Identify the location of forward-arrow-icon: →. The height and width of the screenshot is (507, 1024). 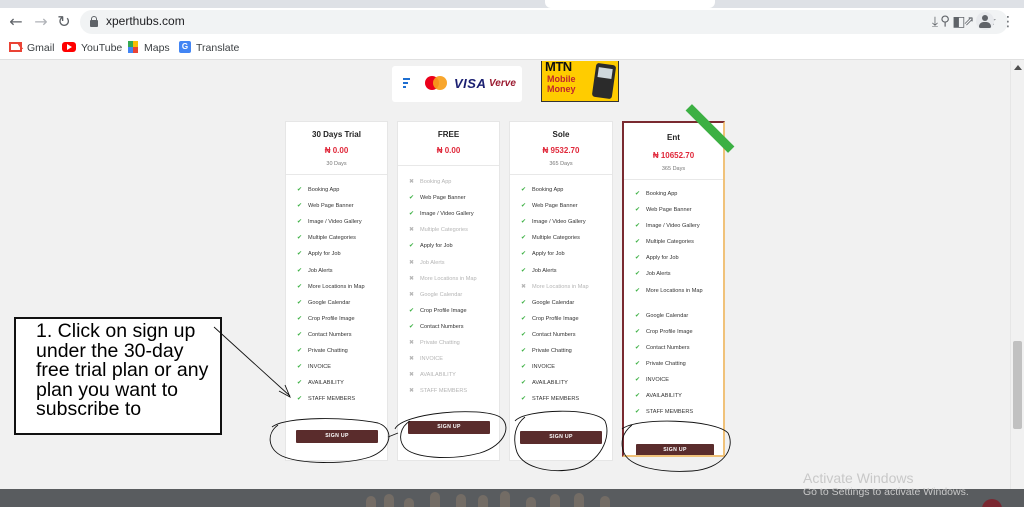
(41, 22).